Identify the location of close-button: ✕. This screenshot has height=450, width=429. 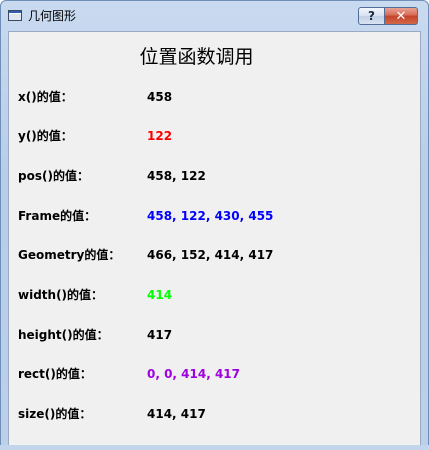
(401, 16).